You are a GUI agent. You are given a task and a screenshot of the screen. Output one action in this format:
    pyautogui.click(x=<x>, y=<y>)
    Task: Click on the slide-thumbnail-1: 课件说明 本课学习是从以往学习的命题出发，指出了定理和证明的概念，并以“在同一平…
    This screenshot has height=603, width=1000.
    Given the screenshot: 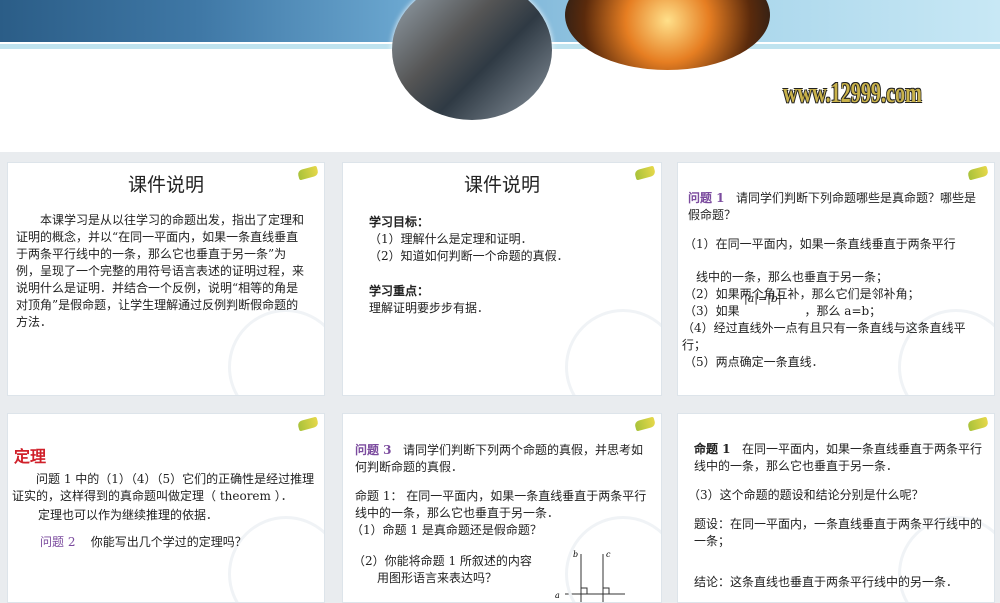 What is the action you would take?
    pyautogui.click(x=166, y=279)
    